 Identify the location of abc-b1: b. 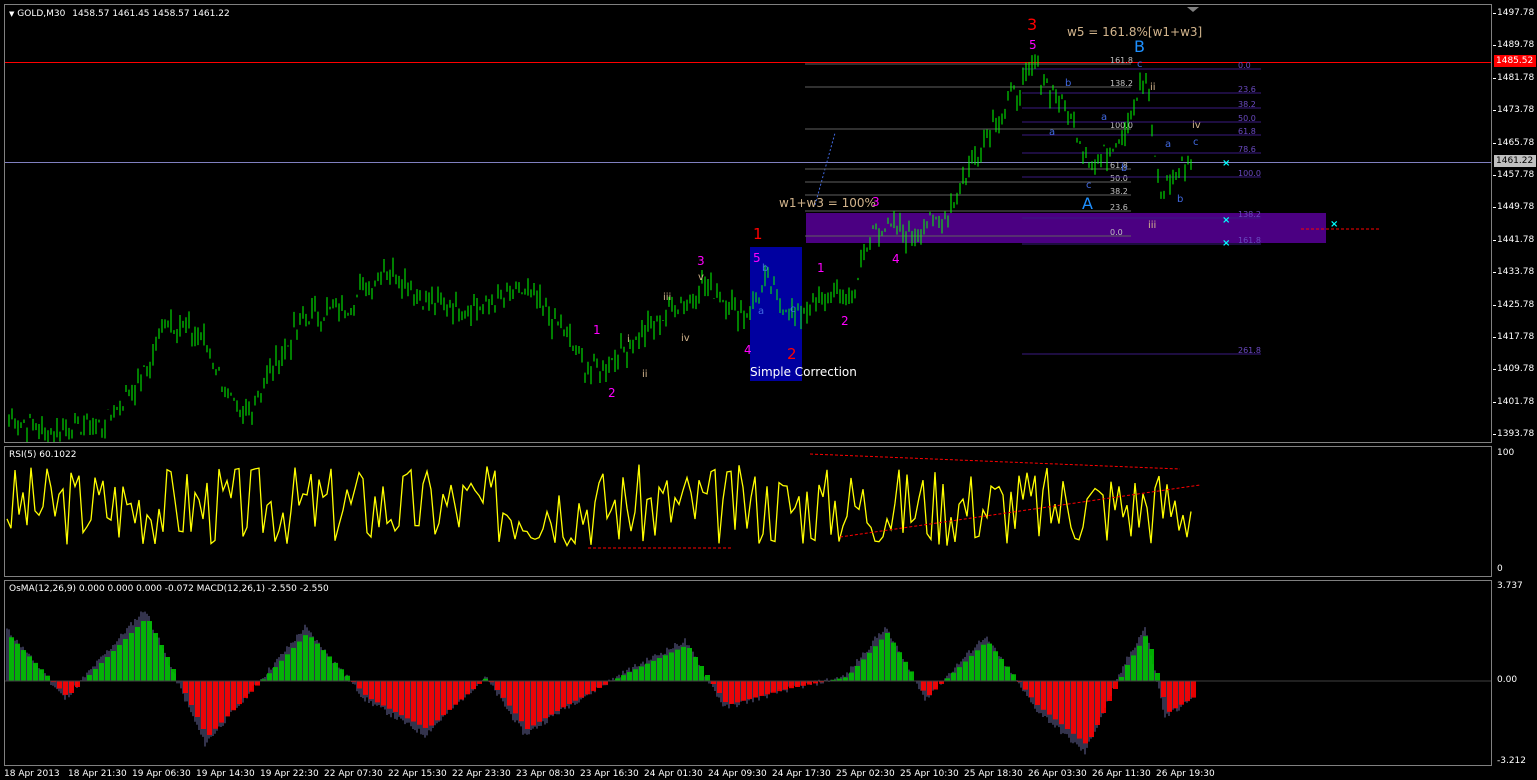
(765, 268).